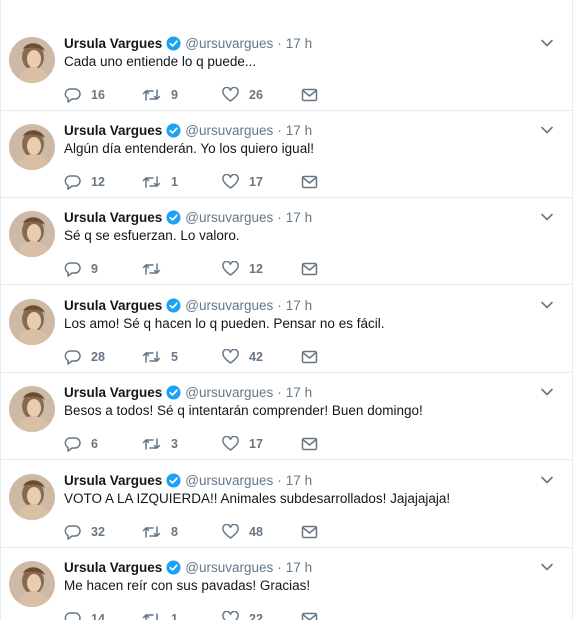 This screenshot has width=573, height=620. Describe the element at coordinates (84, 532) in the screenshot. I see `reply-button: 32` at that location.